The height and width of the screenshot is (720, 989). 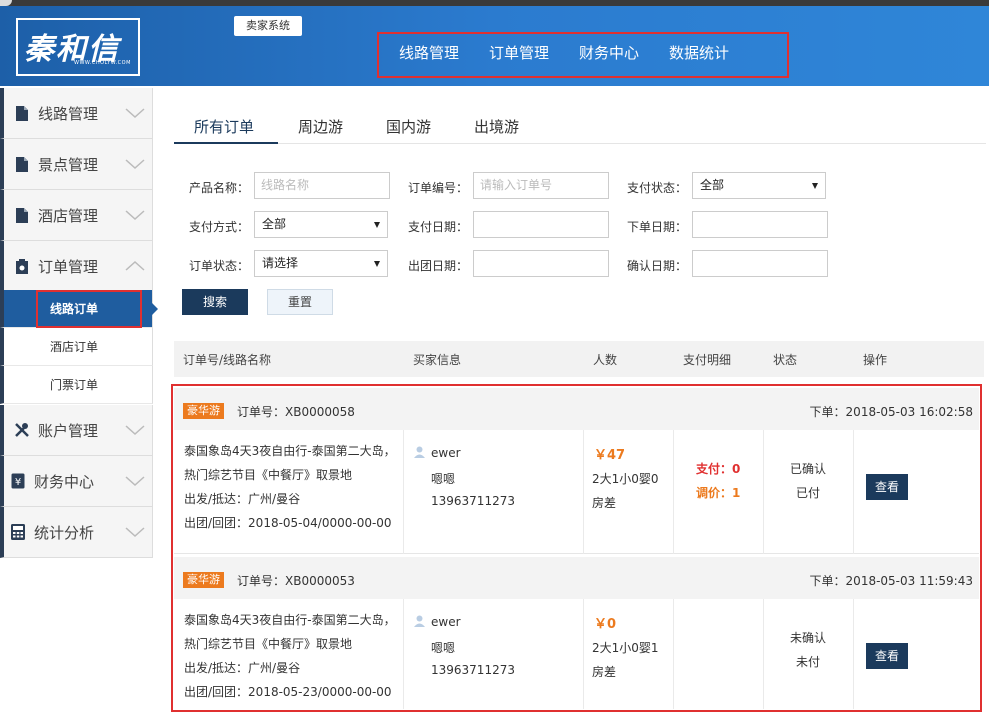 What do you see at coordinates (579, 359) in the screenshot?
I see `list-header: 订单号/线路名称 买家信息 人数 支付明细 状态 操作` at bounding box center [579, 359].